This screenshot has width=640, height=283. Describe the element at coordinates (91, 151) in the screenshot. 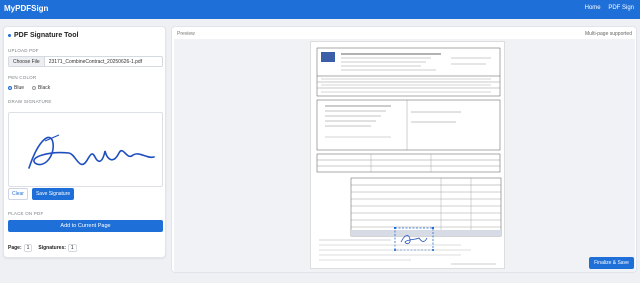

I see `drawn-signature` at that location.